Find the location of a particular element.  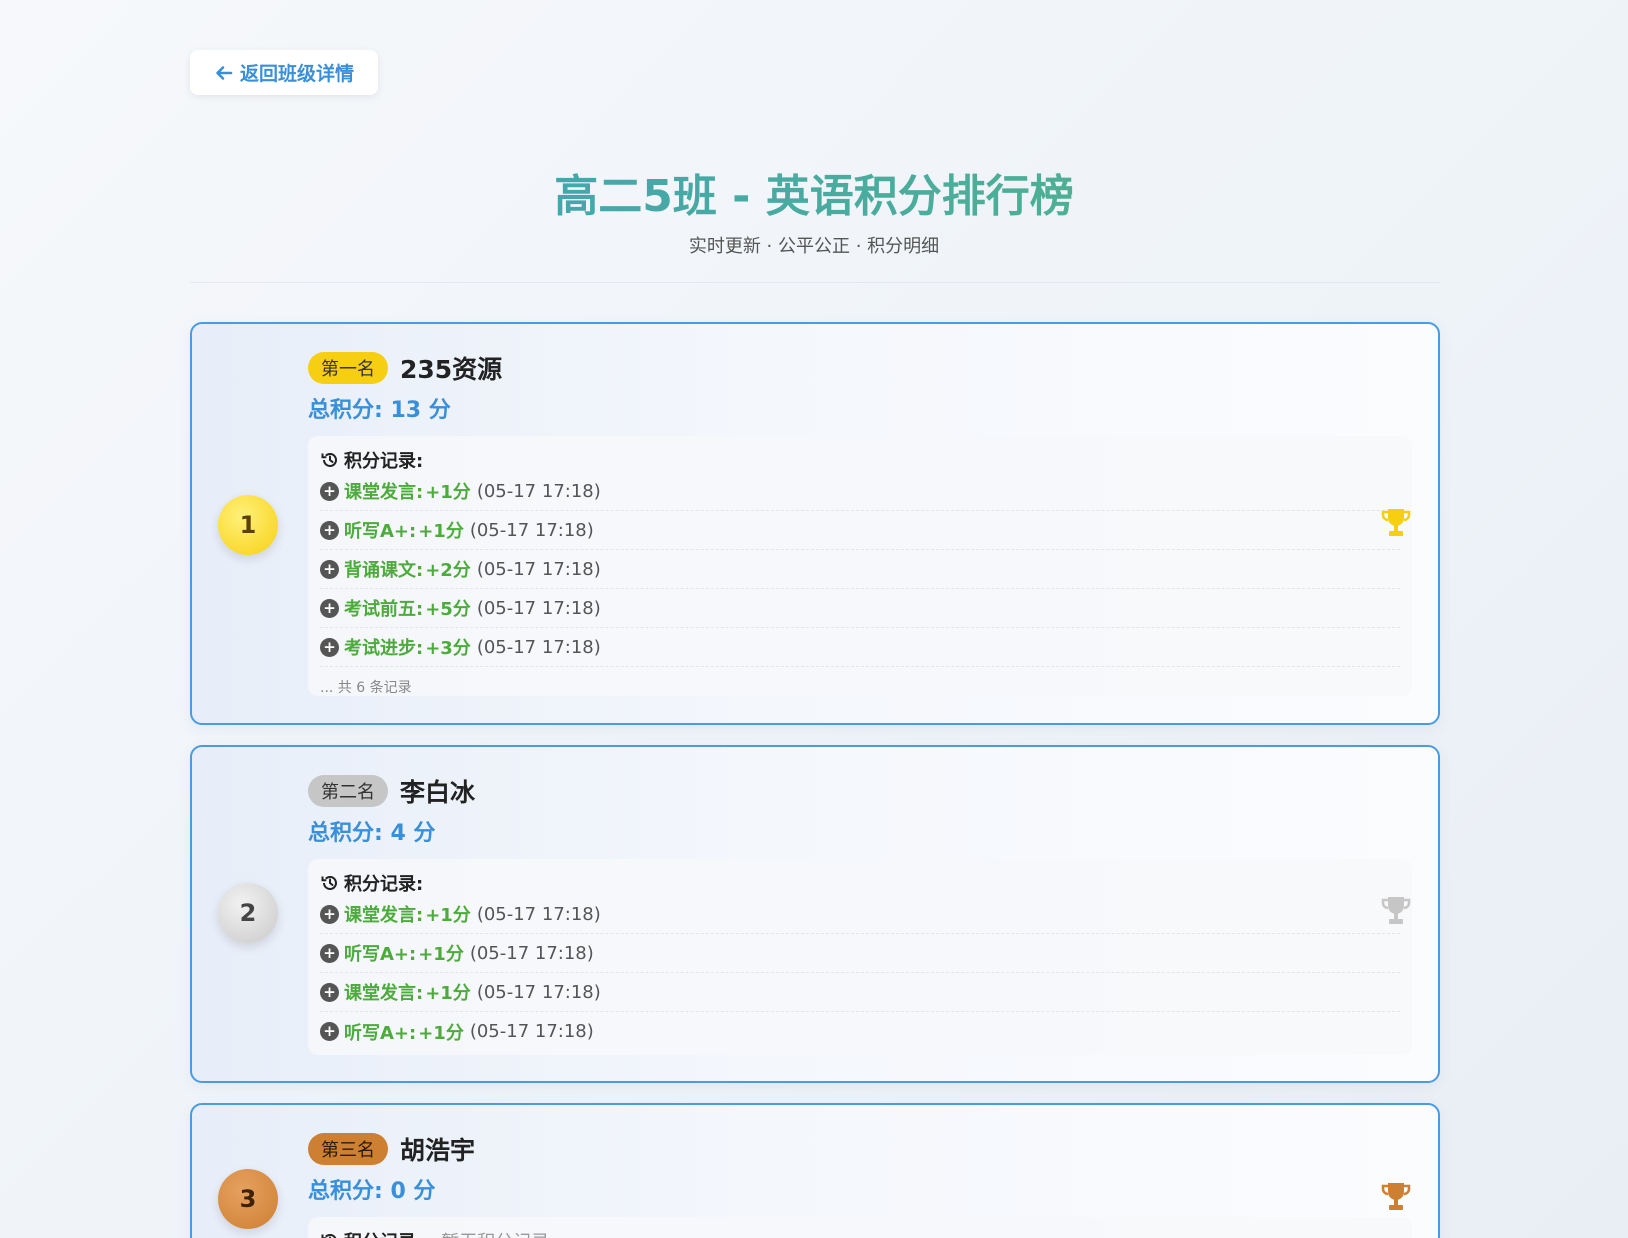

rank-badge: 第三名 is located at coordinates (348, 1149).